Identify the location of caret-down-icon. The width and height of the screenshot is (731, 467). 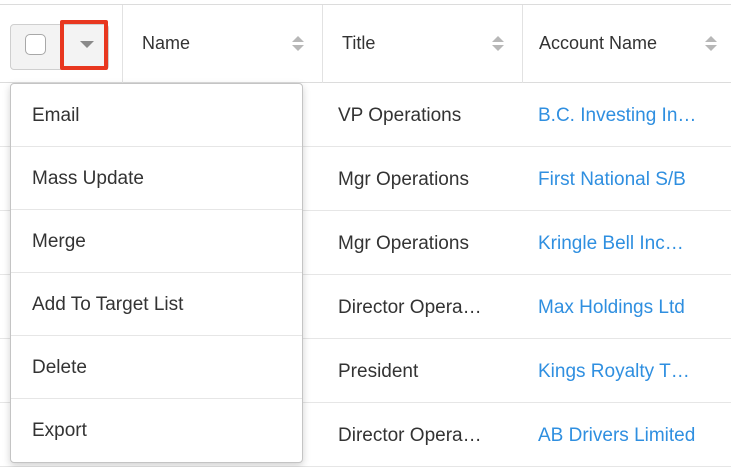
(87, 44).